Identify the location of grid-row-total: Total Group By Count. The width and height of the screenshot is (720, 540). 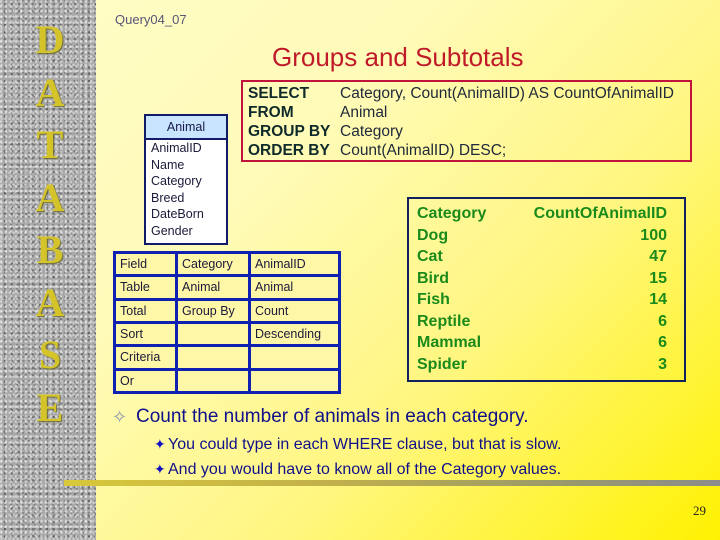
(227, 311).